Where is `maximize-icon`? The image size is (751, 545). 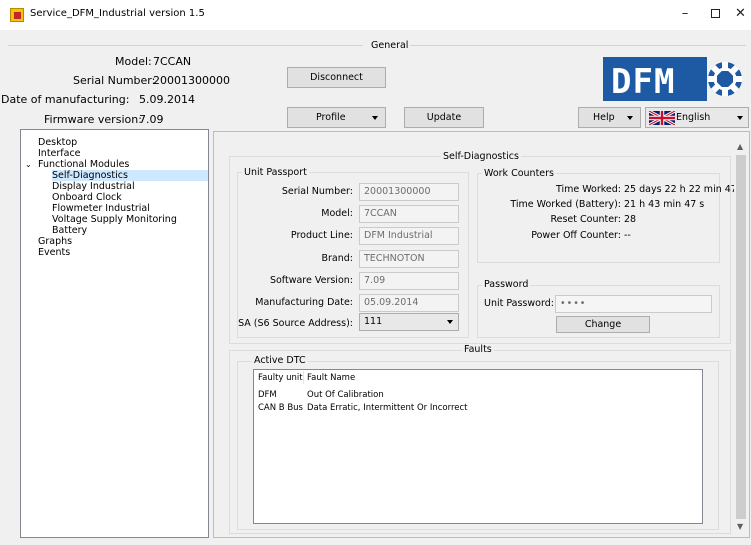
maximize-icon is located at coordinates (715, 13).